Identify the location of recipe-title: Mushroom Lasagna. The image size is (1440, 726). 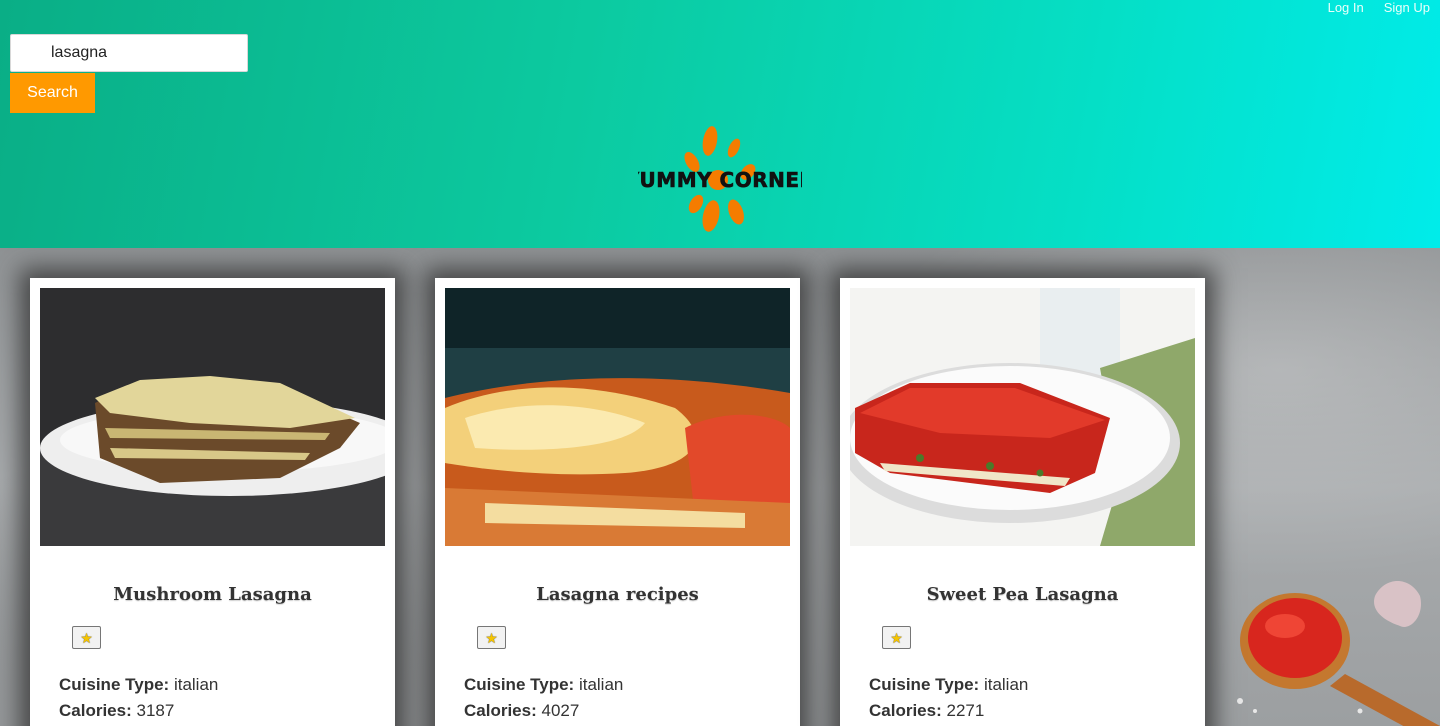
(212, 594).